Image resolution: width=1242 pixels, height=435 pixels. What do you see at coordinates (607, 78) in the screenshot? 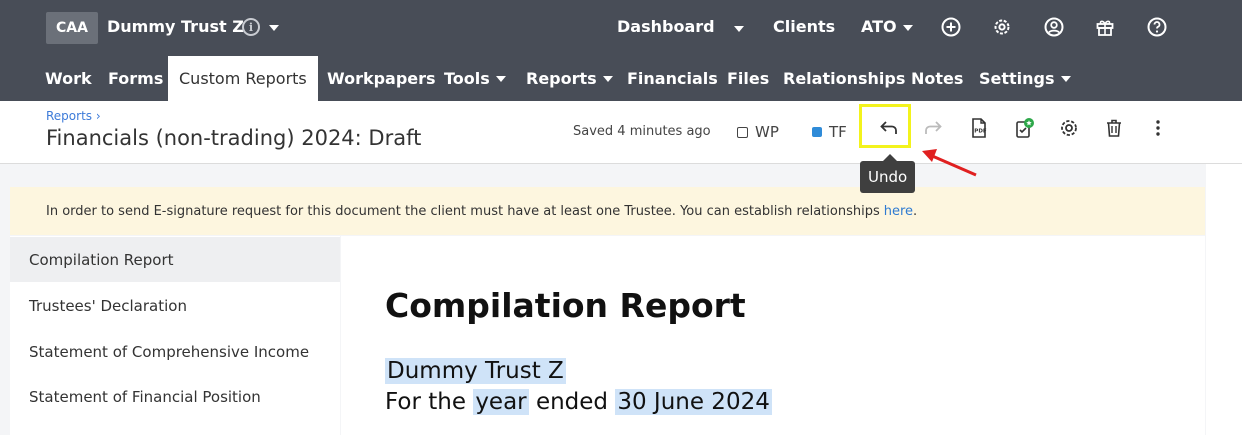
I see `reports-chevron-down-icon` at bounding box center [607, 78].